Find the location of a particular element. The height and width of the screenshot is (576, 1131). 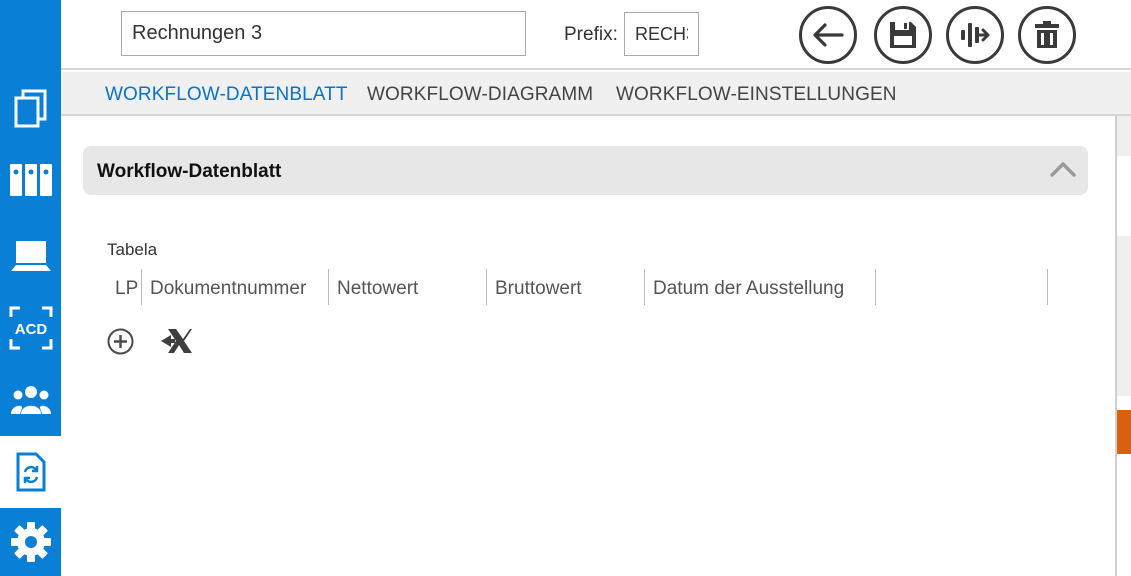

prefix-input is located at coordinates (661, 34).